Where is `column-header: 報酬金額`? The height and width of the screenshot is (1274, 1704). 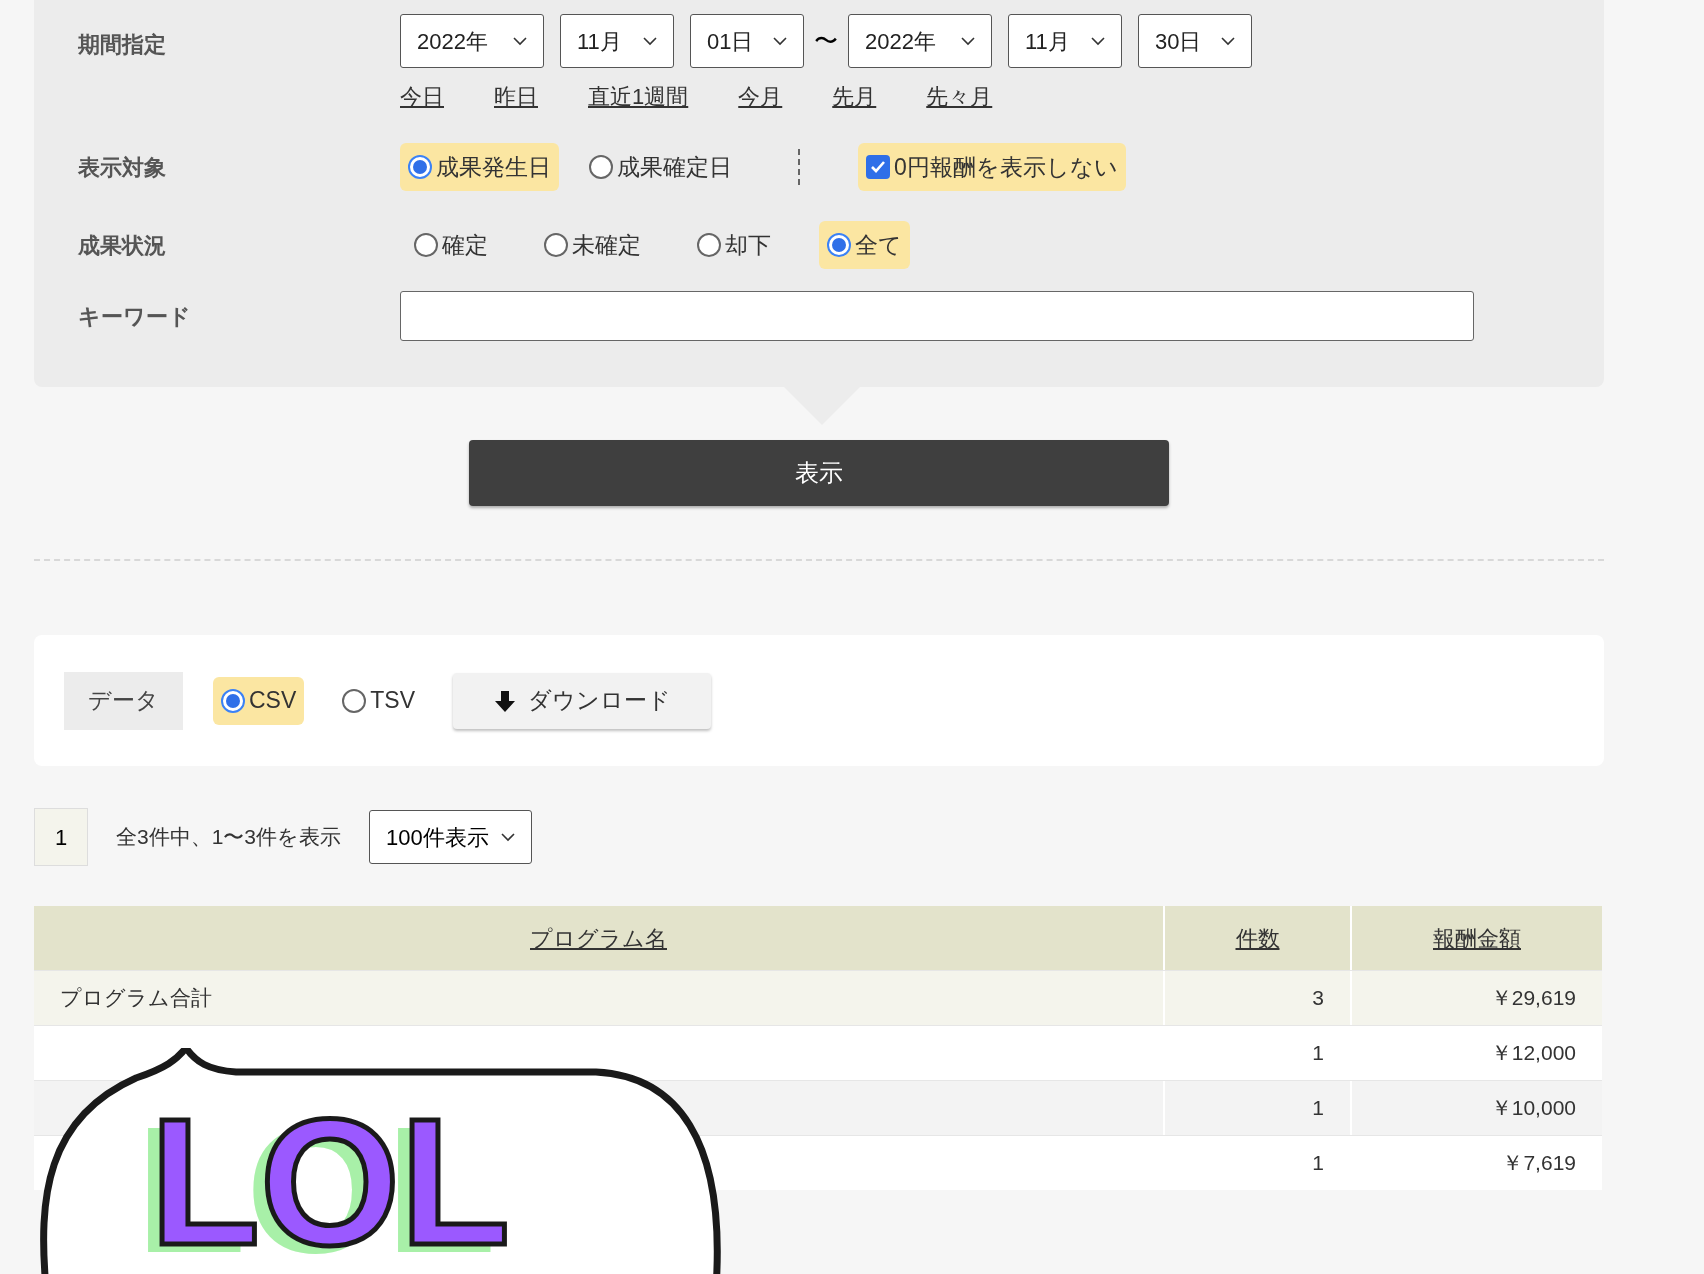
column-header: 報酬金額 is located at coordinates (1477, 938).